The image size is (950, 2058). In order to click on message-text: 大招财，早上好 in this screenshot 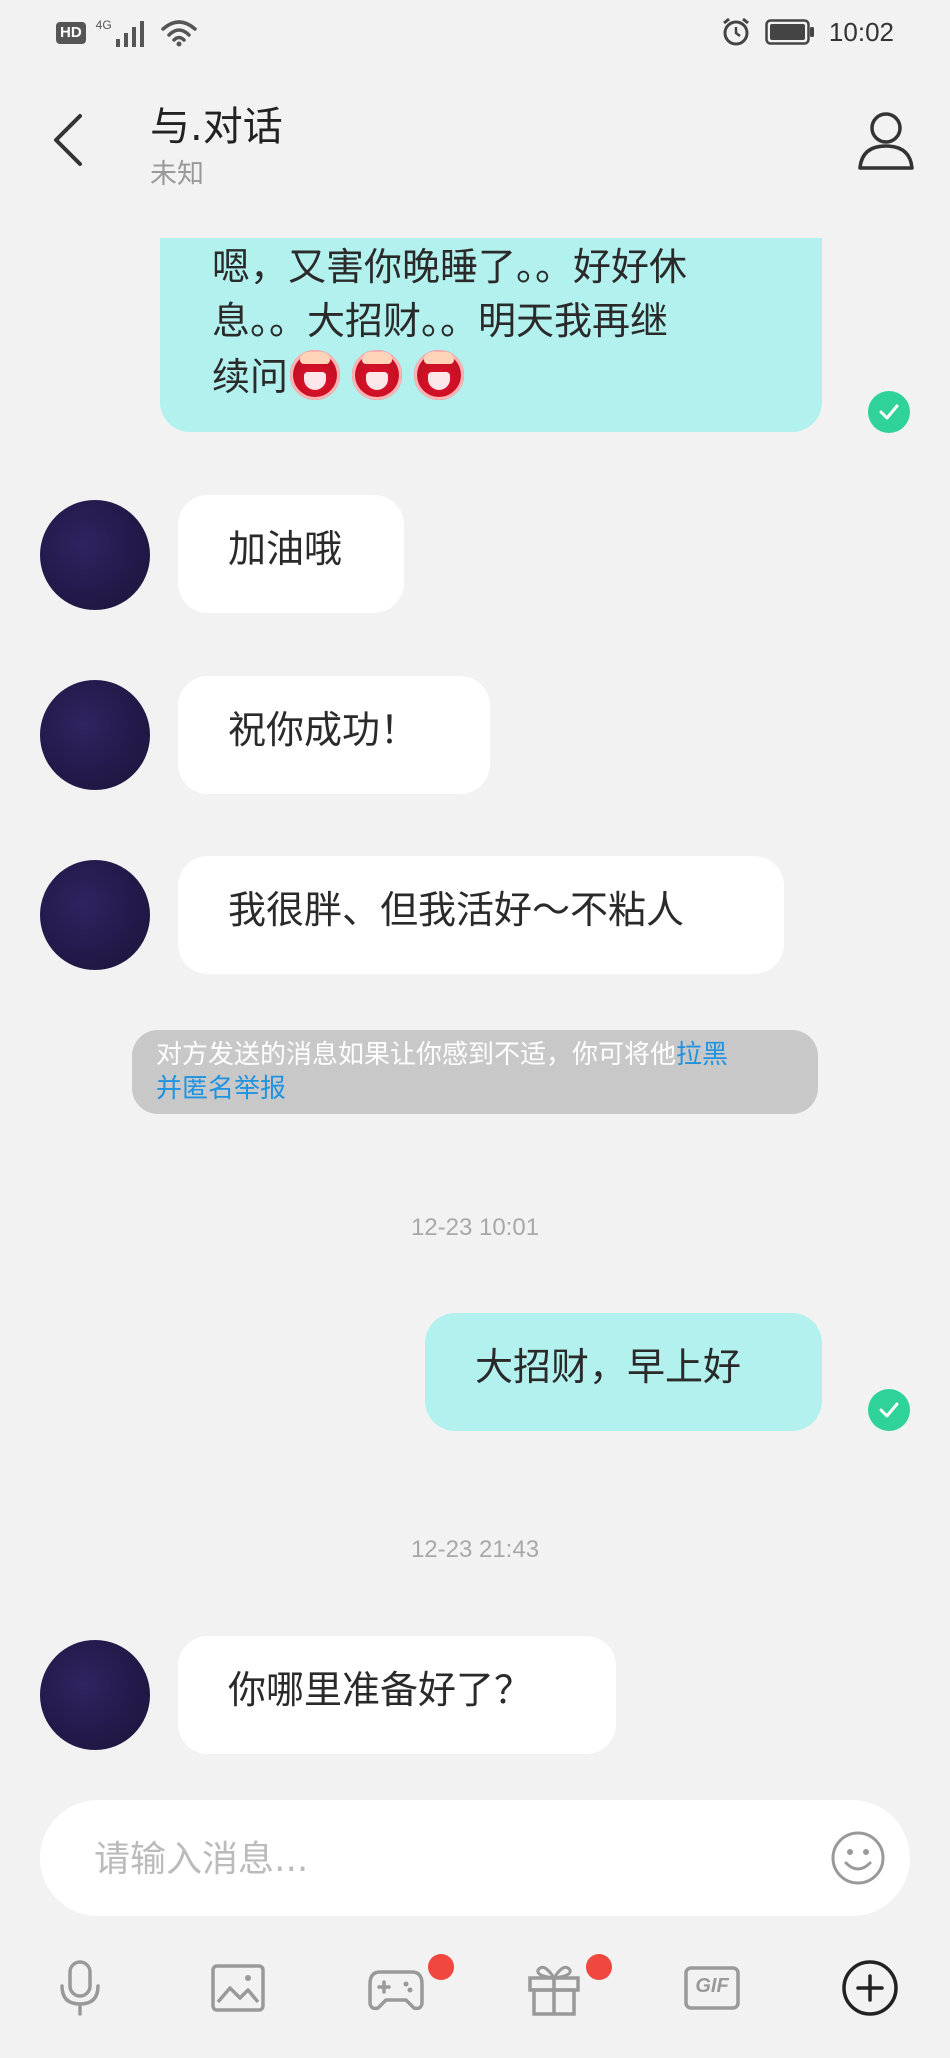, I will do `click(608, 1367)`.